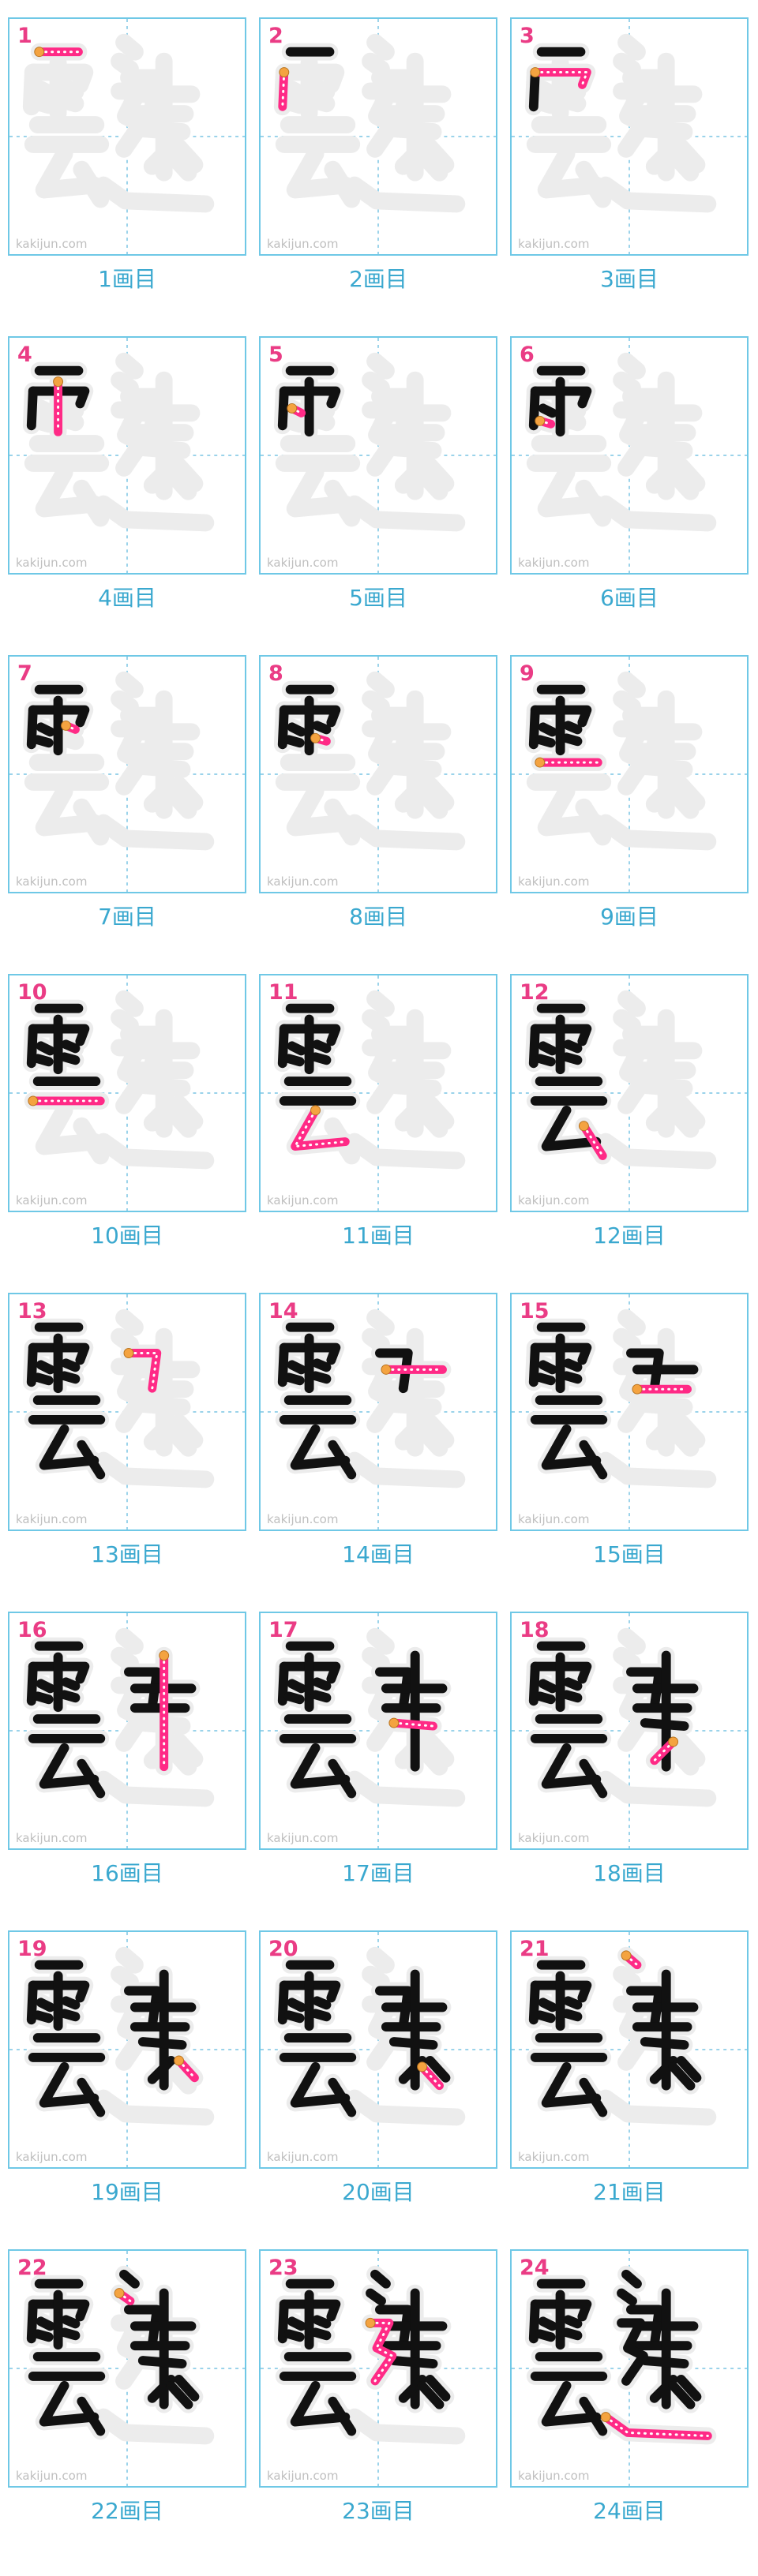 This screenshot has height=2576, width=758. What do you see at coordinates (283, 1949) in the screenshot?
I see `stroke-number: 20` at bounding box center [283, 1949].